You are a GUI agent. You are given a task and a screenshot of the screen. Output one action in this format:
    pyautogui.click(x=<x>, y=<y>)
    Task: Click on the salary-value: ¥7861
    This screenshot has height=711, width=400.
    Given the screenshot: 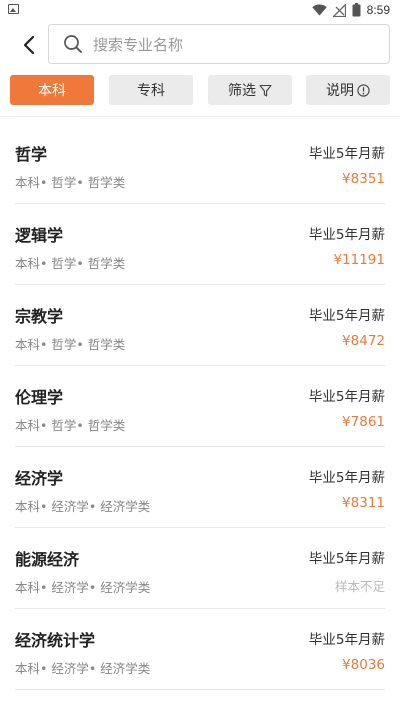 What is the action you would take?
    pyautogui.click(x=363, y=422)
    